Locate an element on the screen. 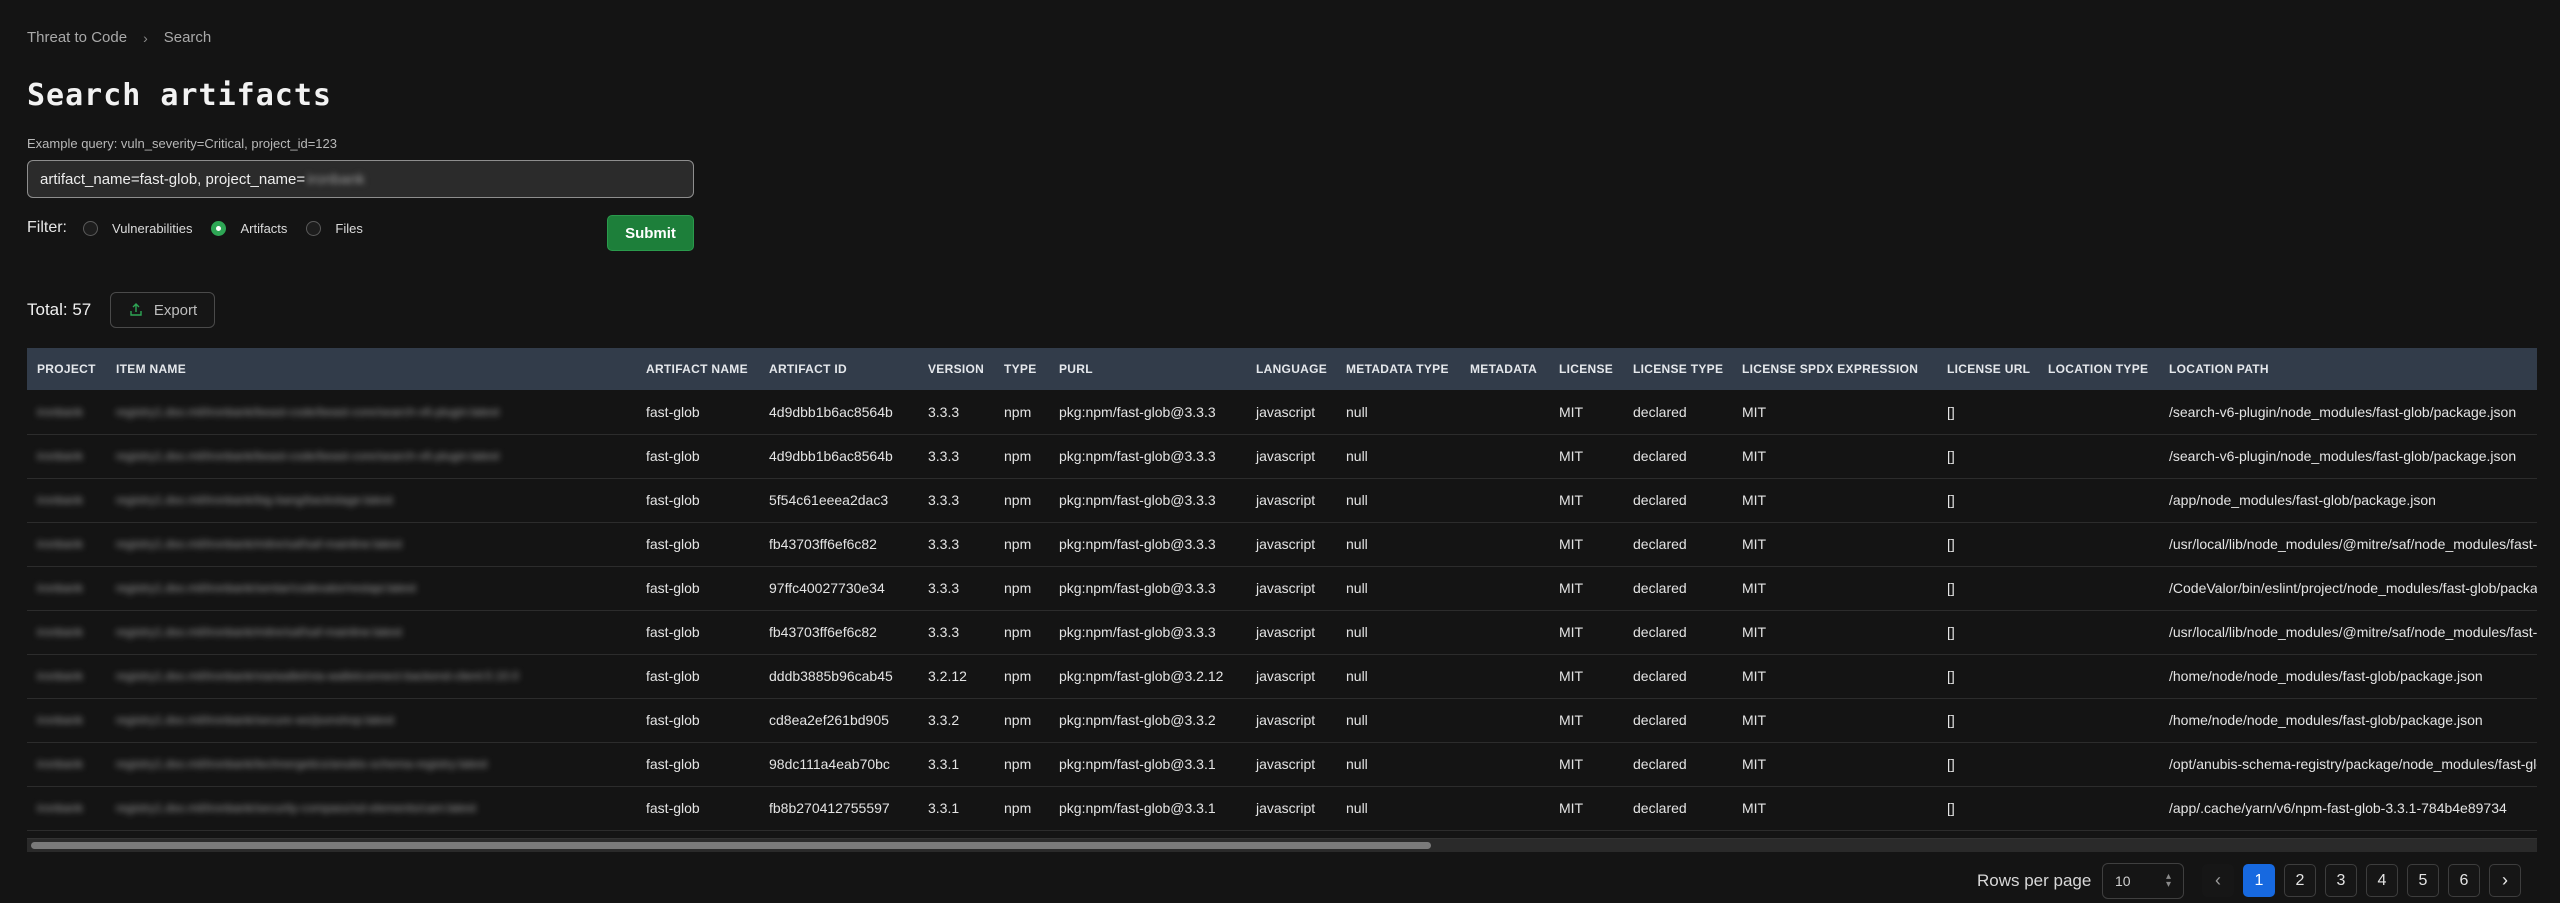  table-cell: 3.2.12 is located at coordinates (947, 676).